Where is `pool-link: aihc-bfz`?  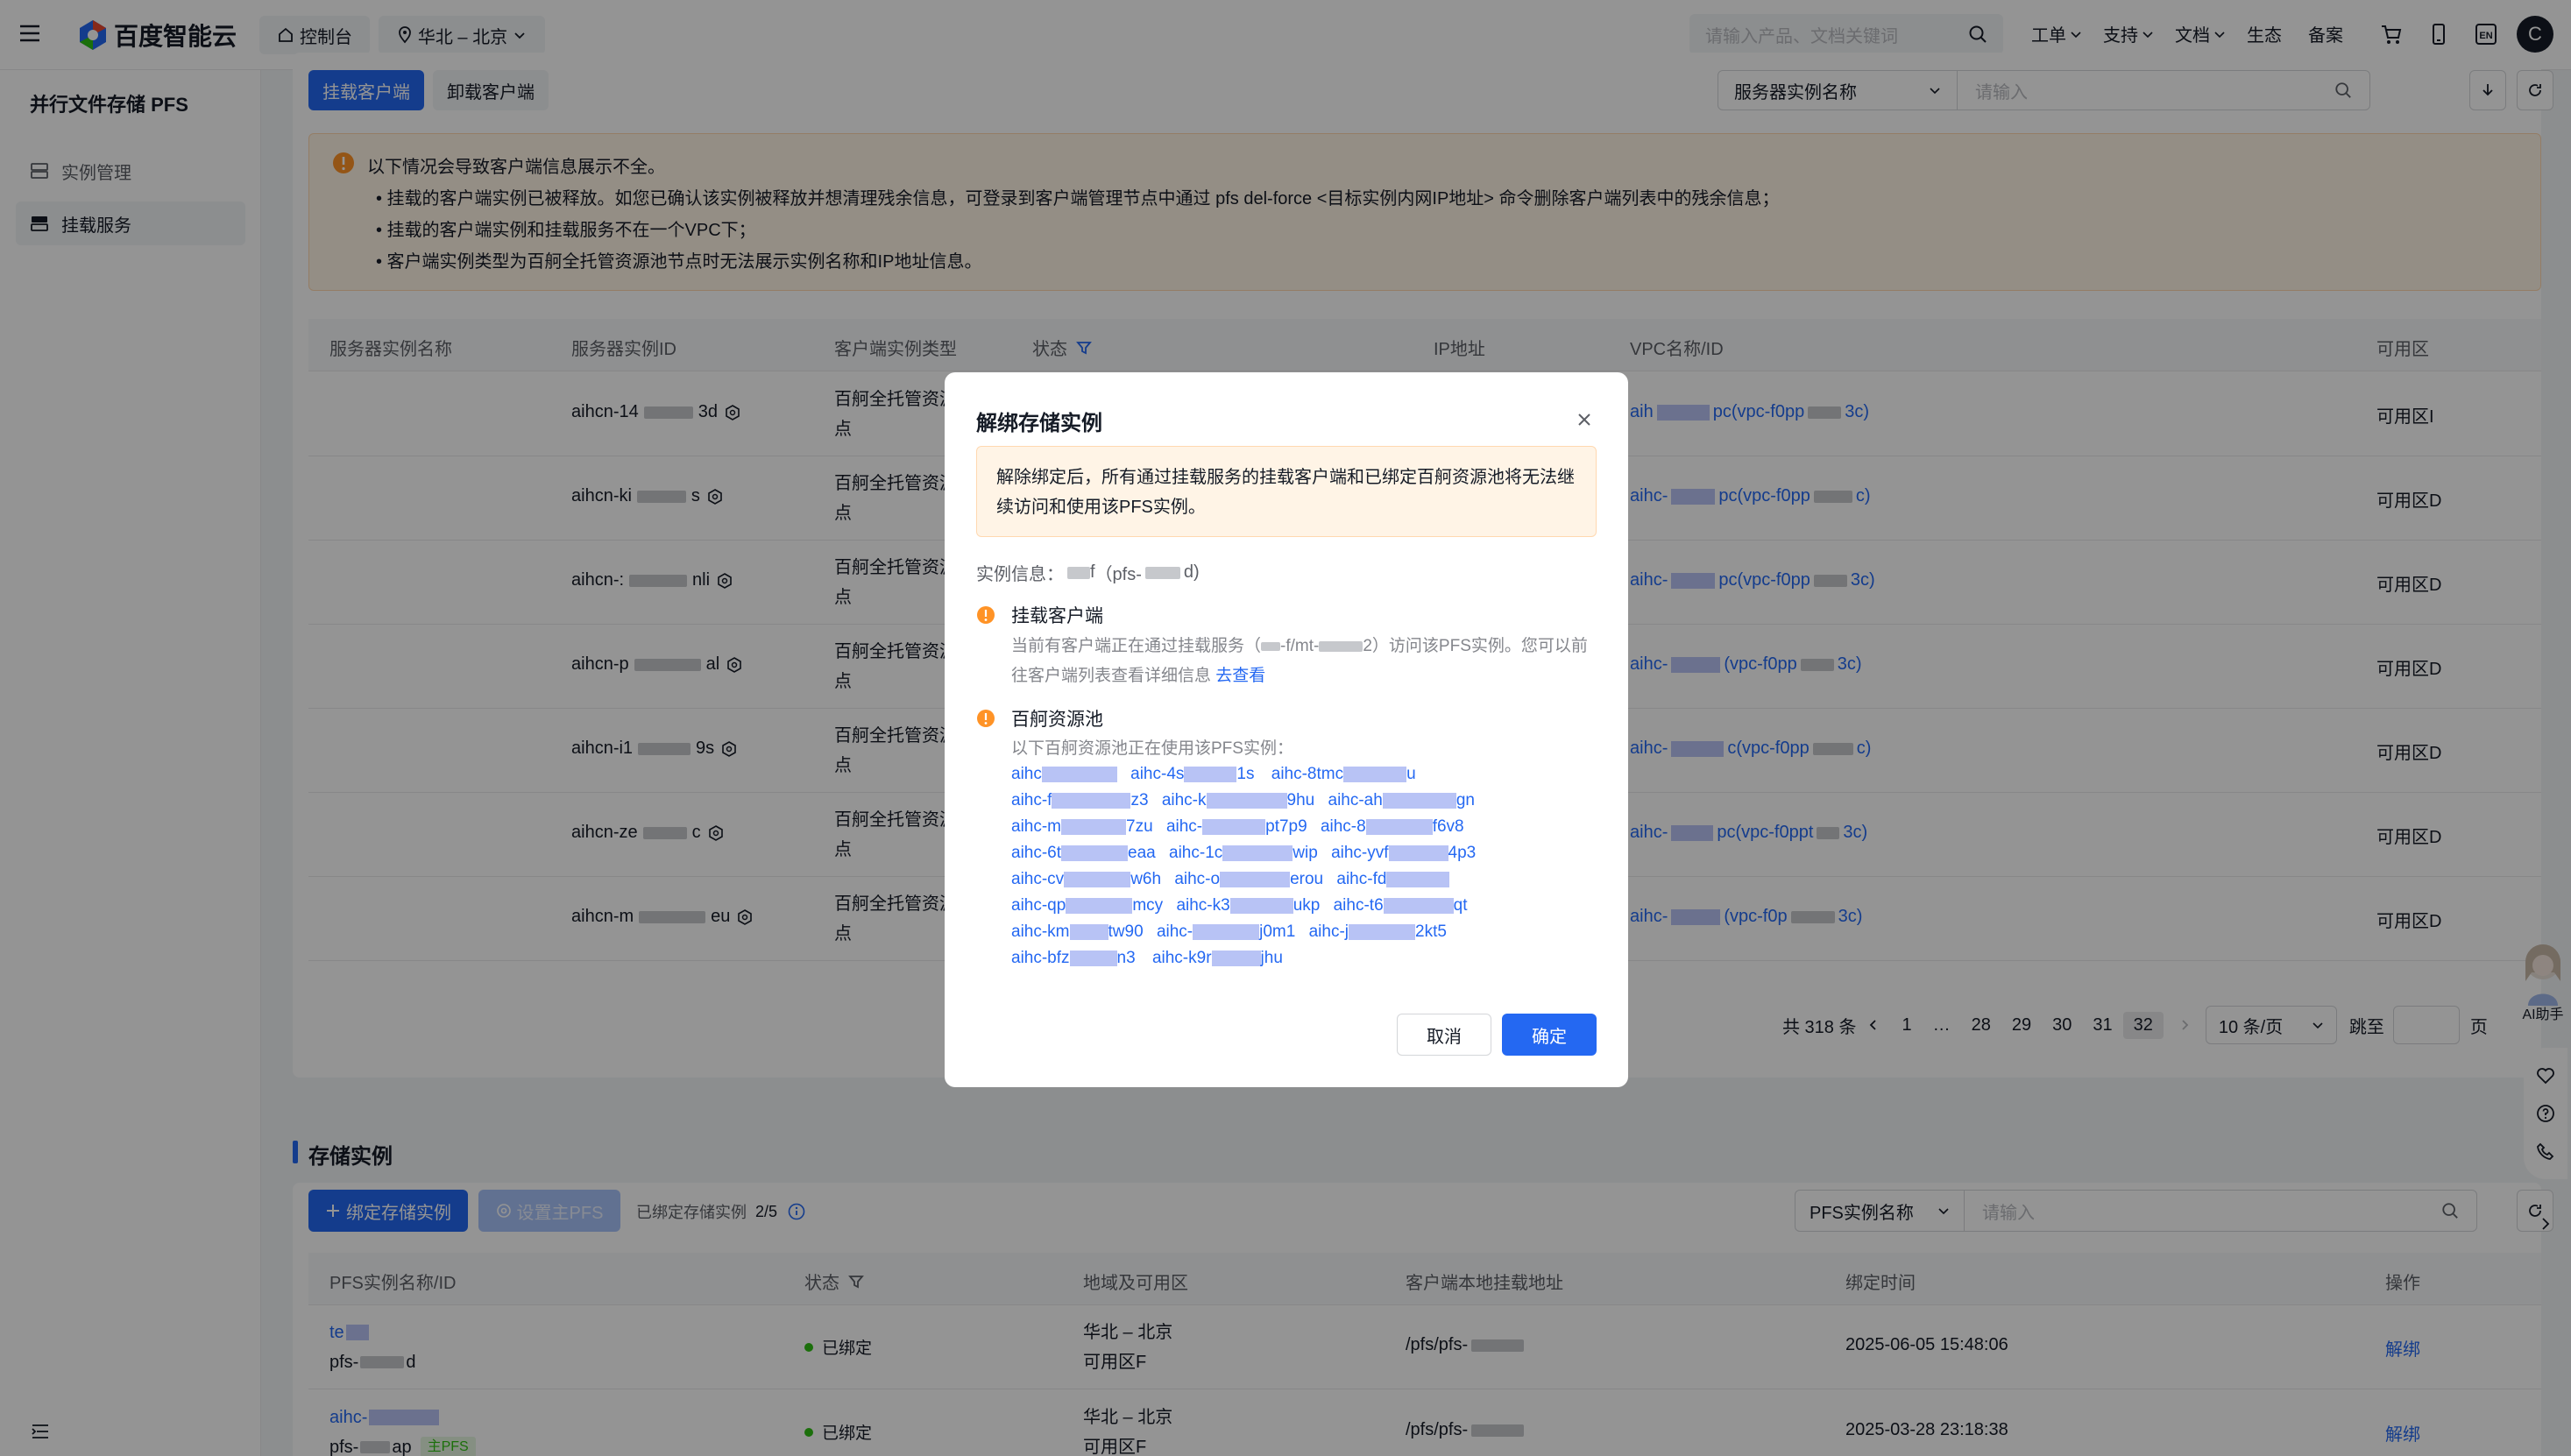 pool-link: aihc-bfz is located at coordinates (1040, 958).